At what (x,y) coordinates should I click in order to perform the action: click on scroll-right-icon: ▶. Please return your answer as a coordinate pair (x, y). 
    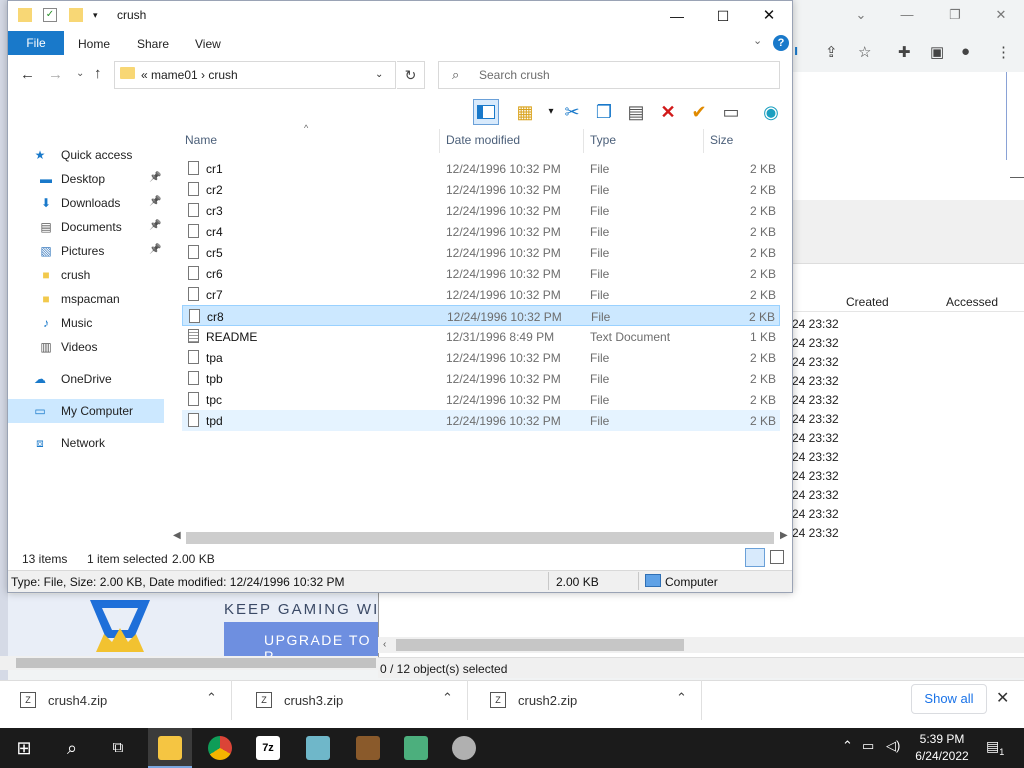
    Looking at the image, I should click on (784, 535).